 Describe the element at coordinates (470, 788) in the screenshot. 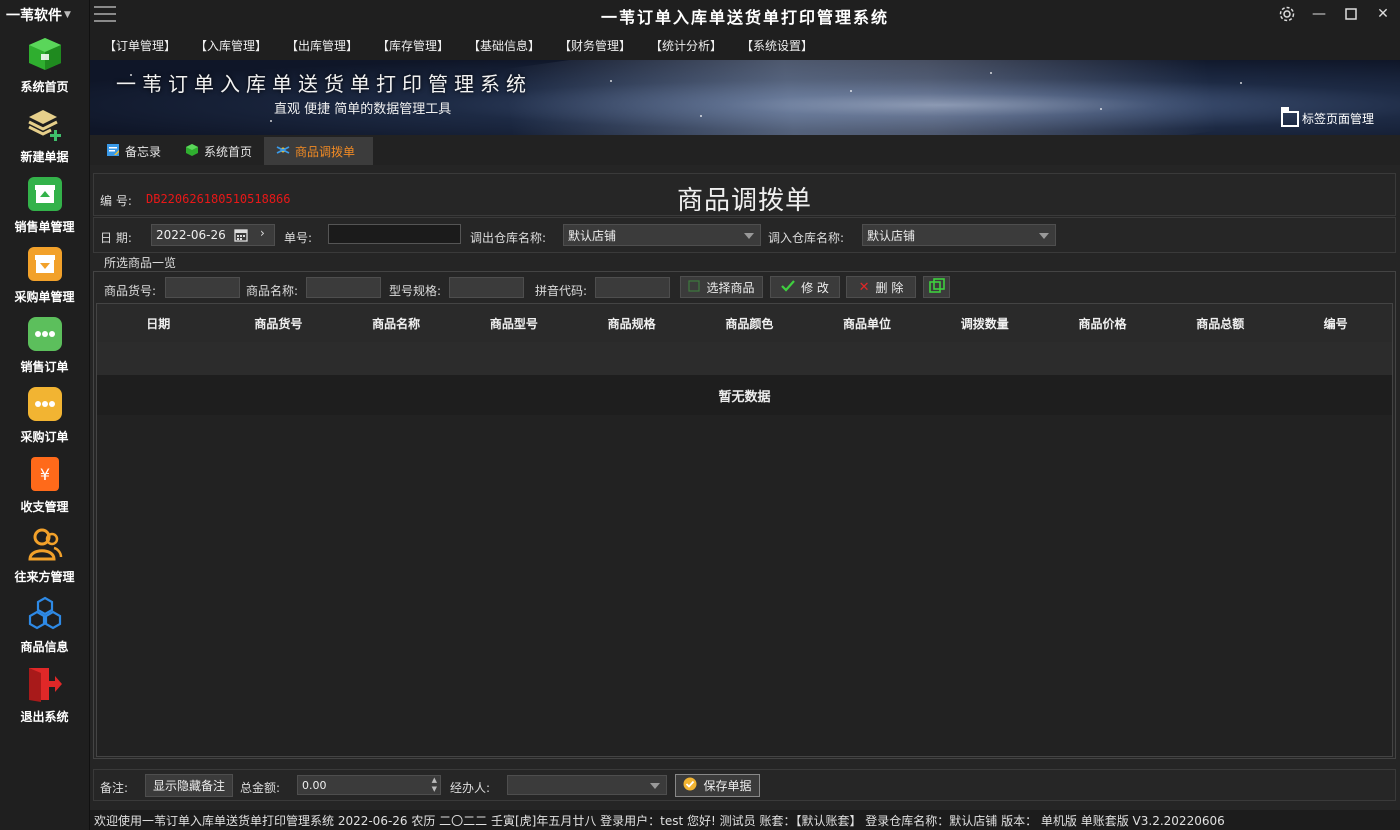

I see `handler-label: 经办人:` at that location.